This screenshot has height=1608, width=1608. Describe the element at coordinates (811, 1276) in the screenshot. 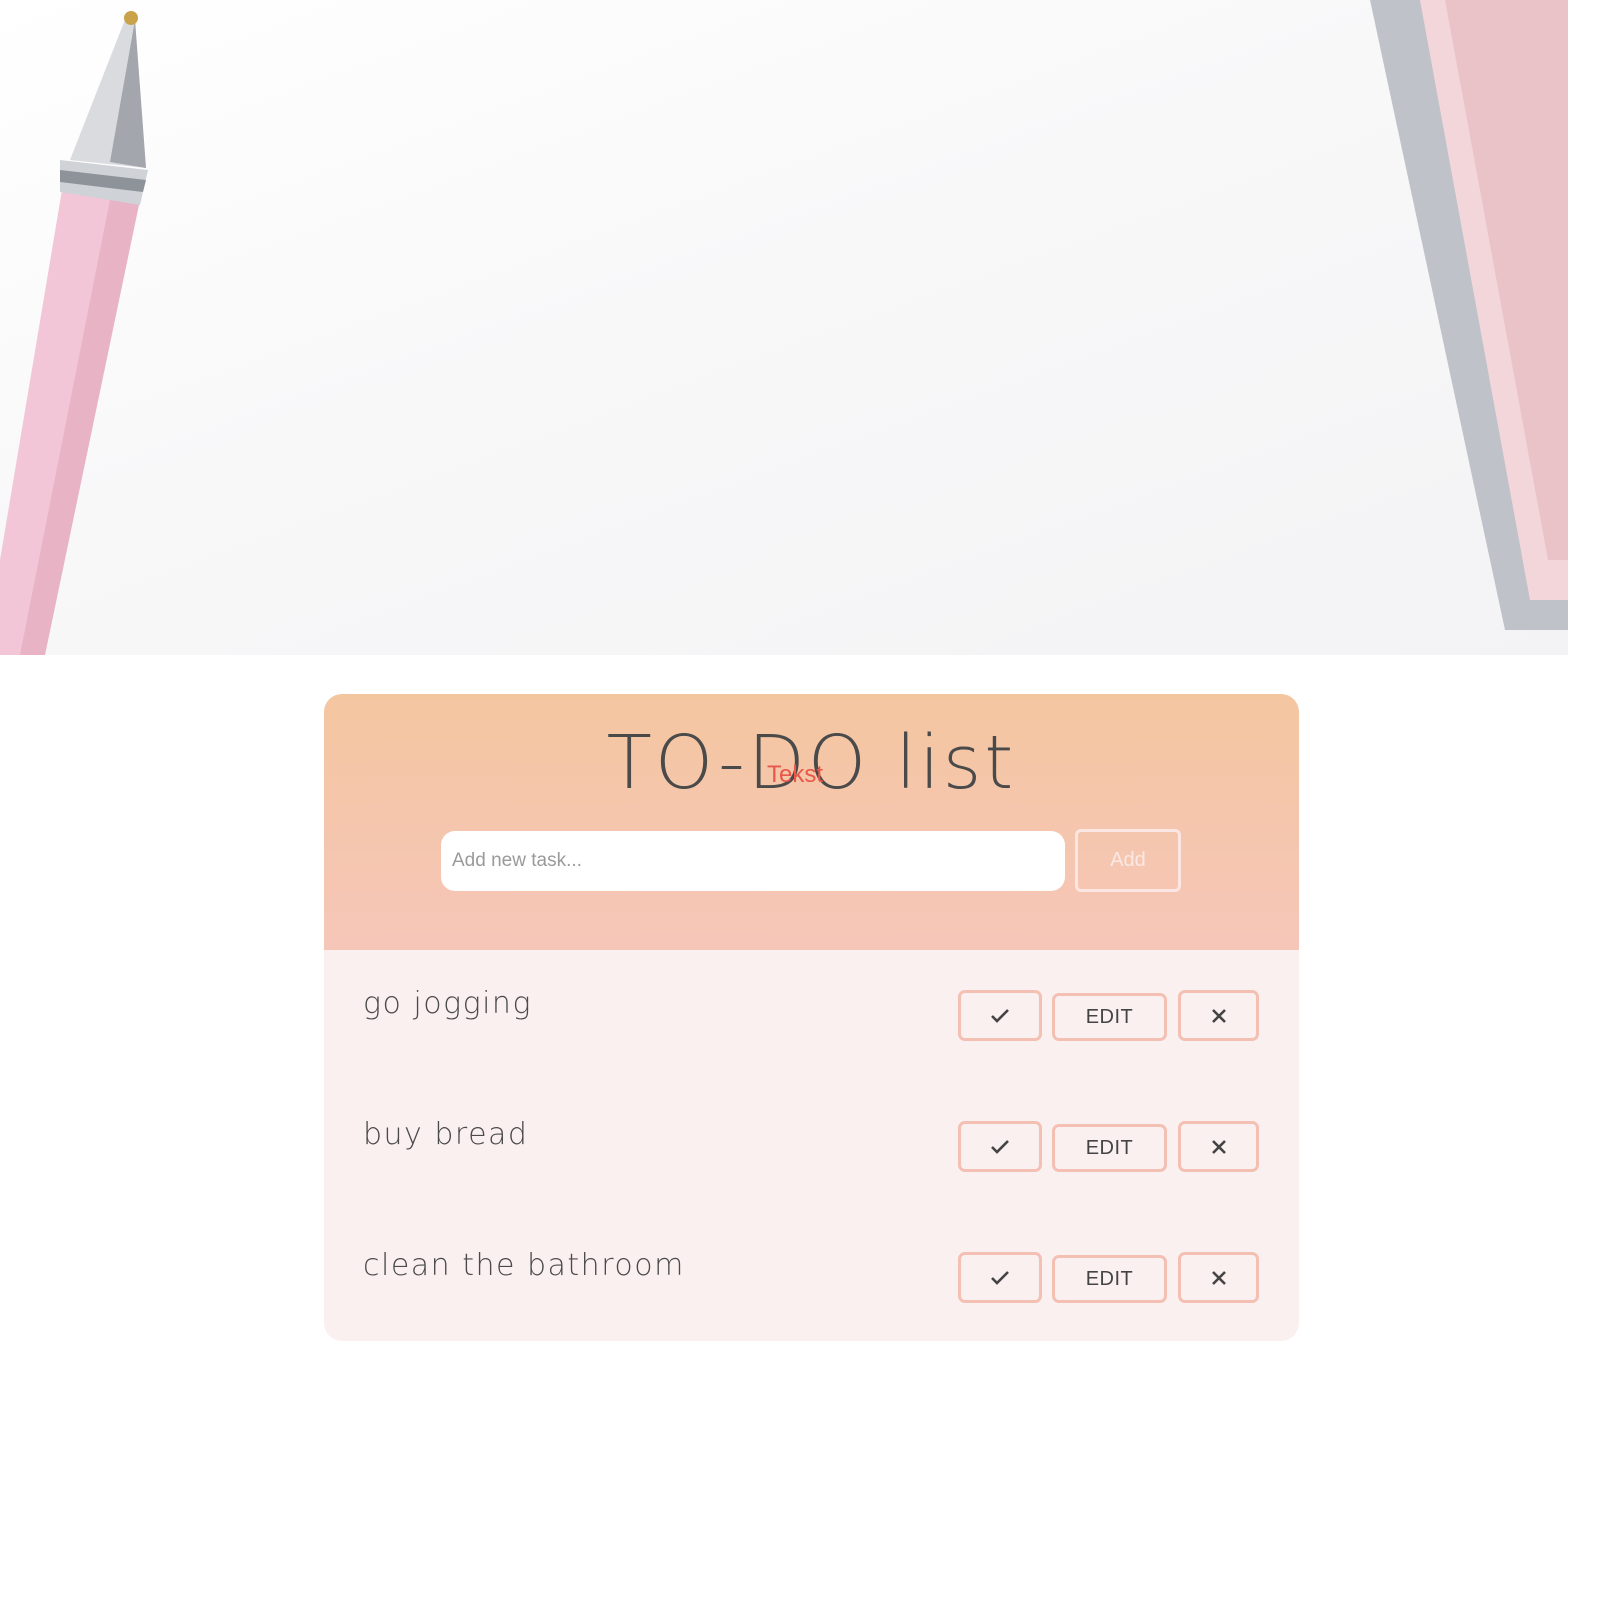

I see `task-row: clean the bathroom EDIT` at that location.